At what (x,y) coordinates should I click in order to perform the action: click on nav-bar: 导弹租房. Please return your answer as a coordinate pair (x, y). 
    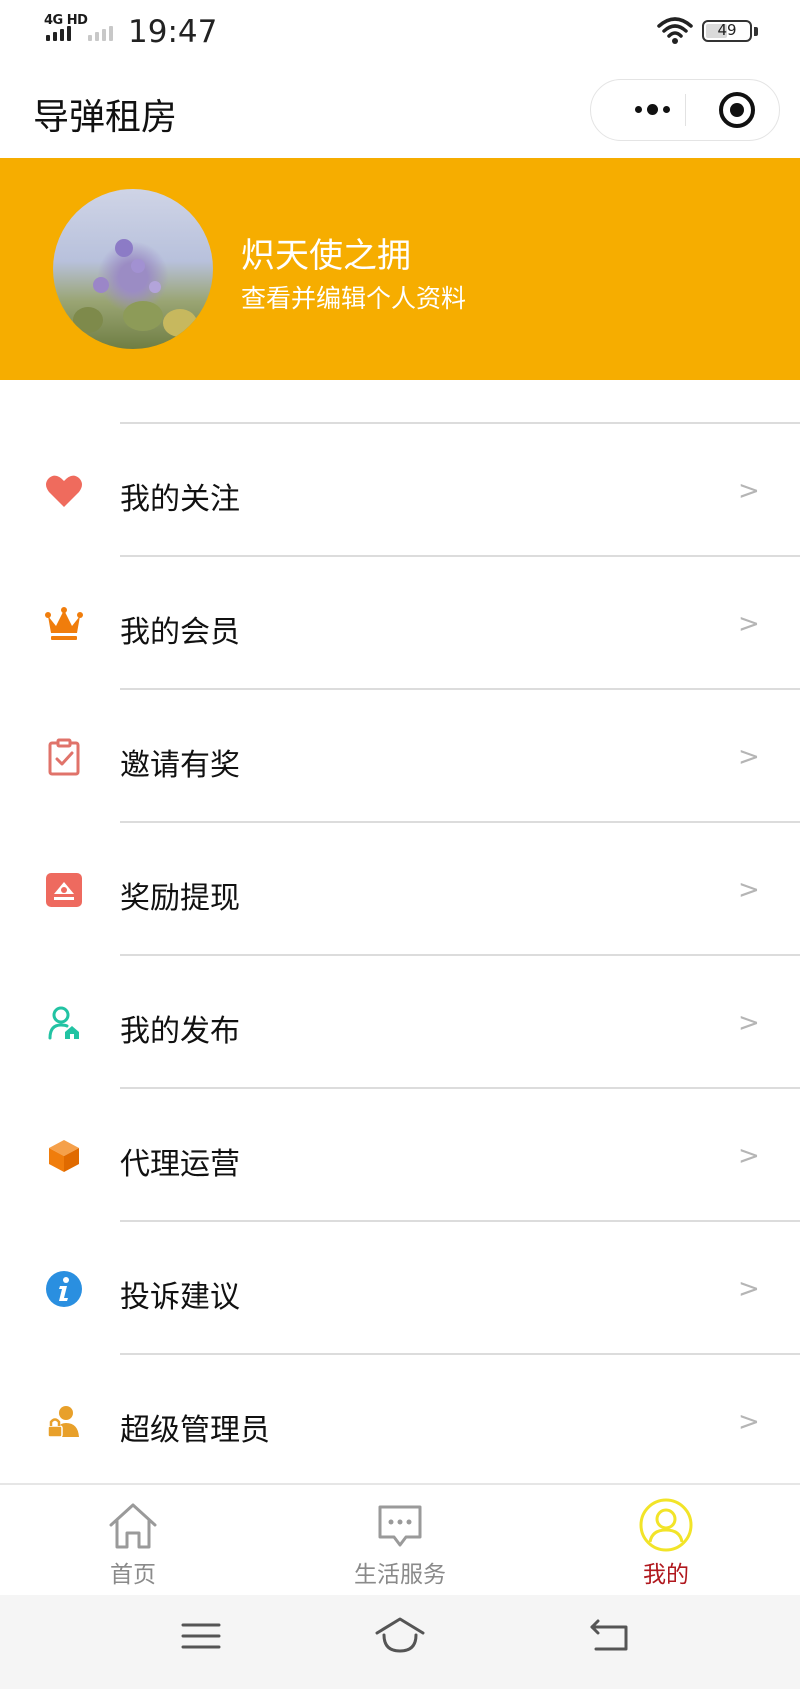
    Looking at the image, I should click on (400, 111).